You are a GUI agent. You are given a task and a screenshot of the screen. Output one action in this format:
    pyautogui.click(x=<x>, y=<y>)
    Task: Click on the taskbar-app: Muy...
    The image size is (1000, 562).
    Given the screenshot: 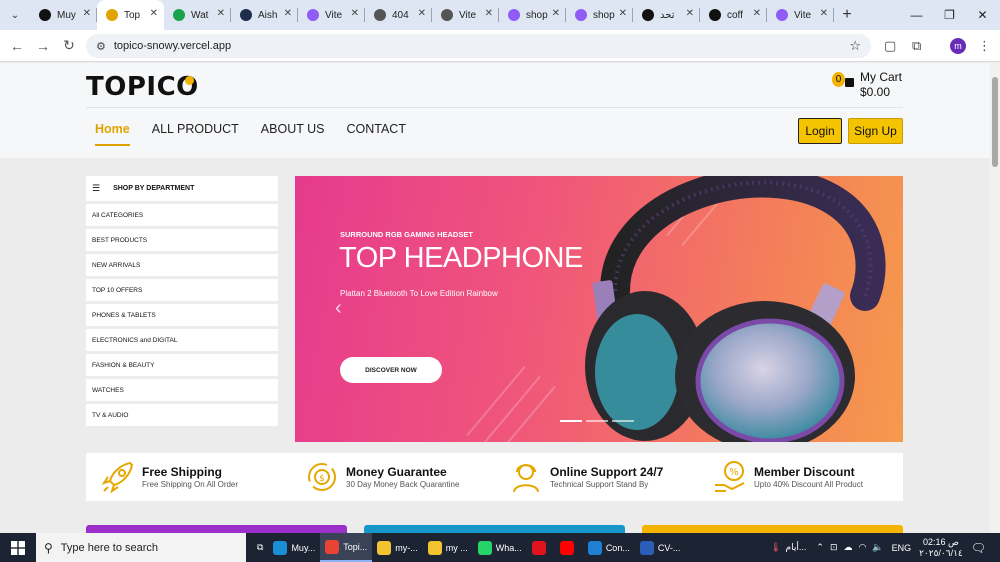 What is the action you would take?
    pyautogui.click(x=294, y=547)
    